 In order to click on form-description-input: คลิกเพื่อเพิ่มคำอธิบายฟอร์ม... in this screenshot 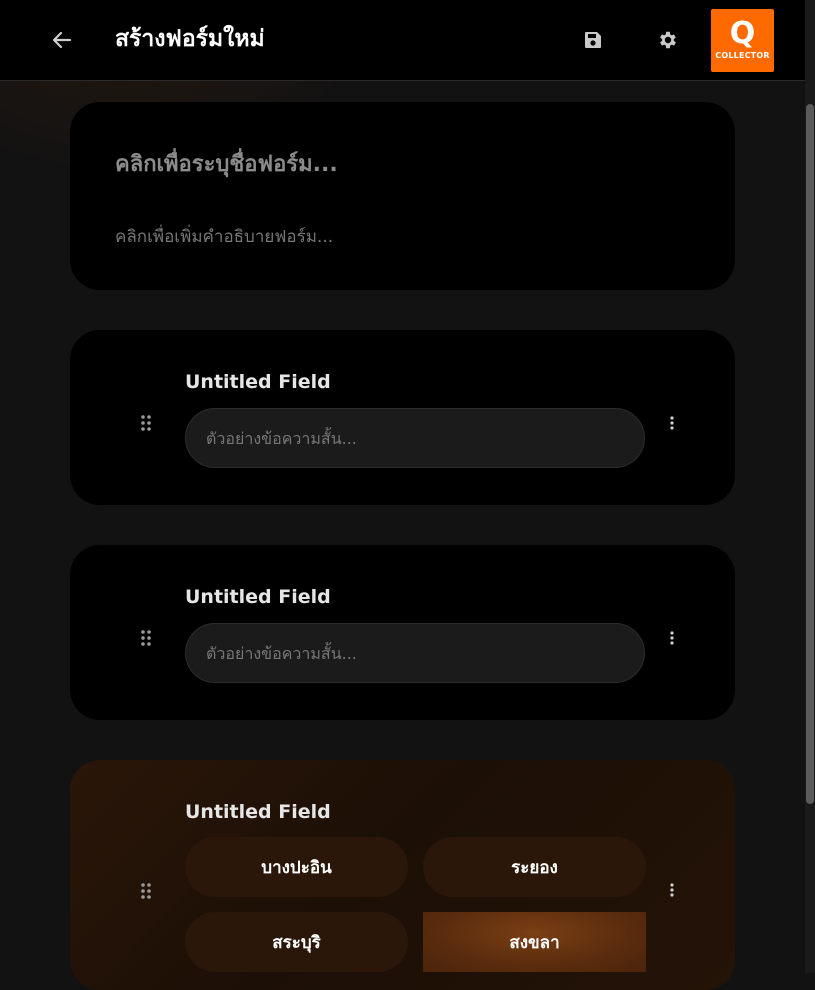, I will do `click(224, 236)`.